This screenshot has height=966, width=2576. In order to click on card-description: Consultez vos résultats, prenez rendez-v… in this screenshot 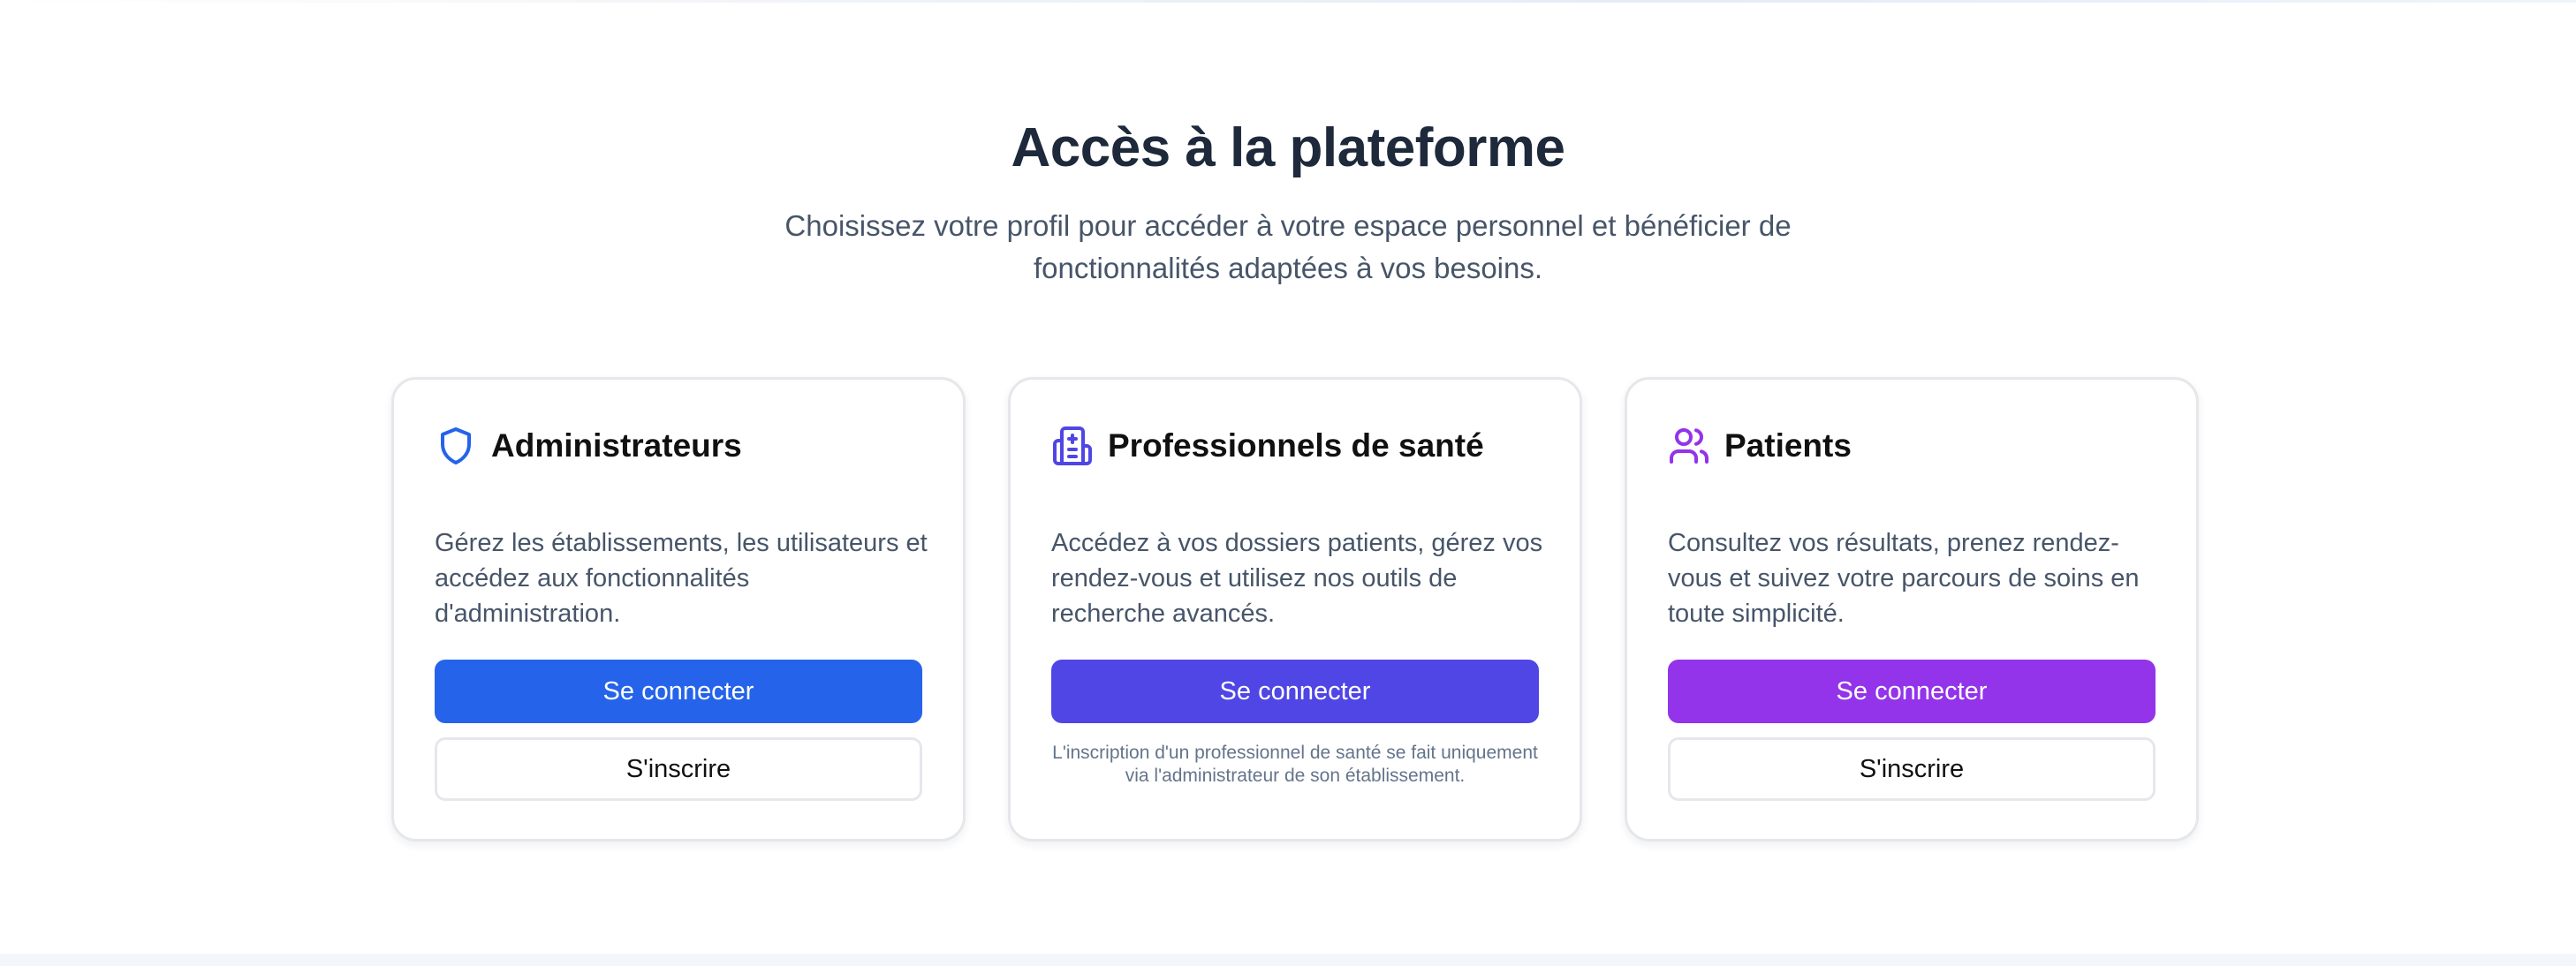, I will do `click(1904, 578)`.